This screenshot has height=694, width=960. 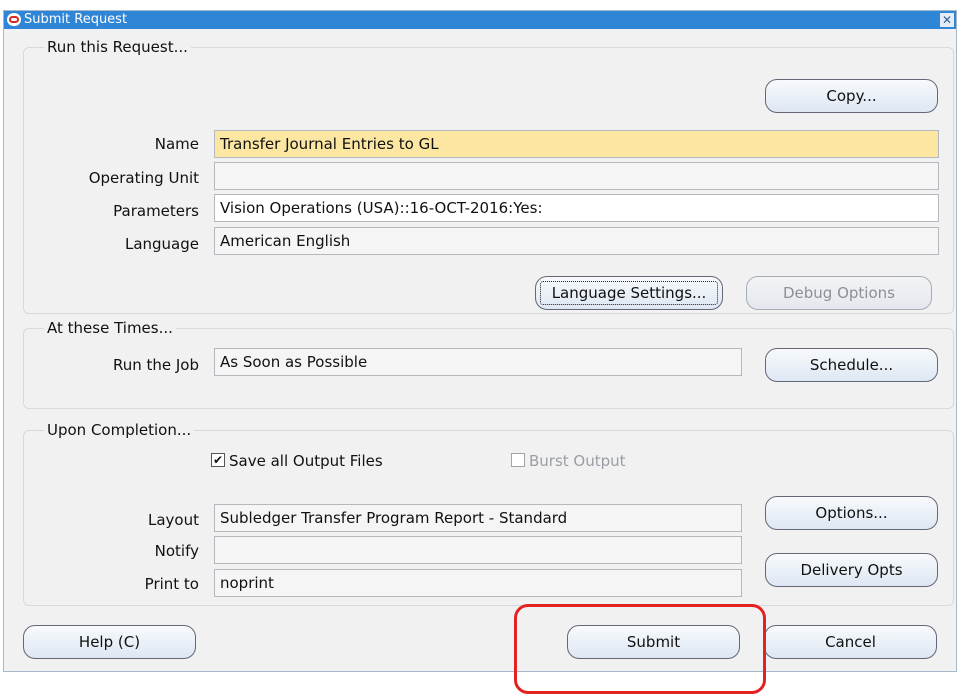 What do you see at coordinates (143, 178) in the screenshot?
I see `operating-unit-label: Operating Unit` at bounding box center [143, 178].